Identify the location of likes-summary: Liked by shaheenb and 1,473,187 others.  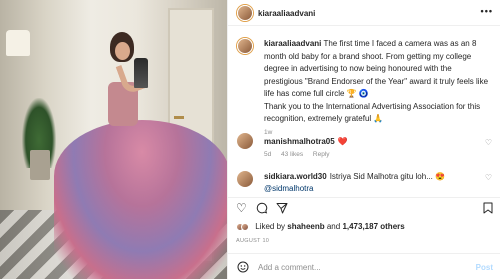
(320, 226).